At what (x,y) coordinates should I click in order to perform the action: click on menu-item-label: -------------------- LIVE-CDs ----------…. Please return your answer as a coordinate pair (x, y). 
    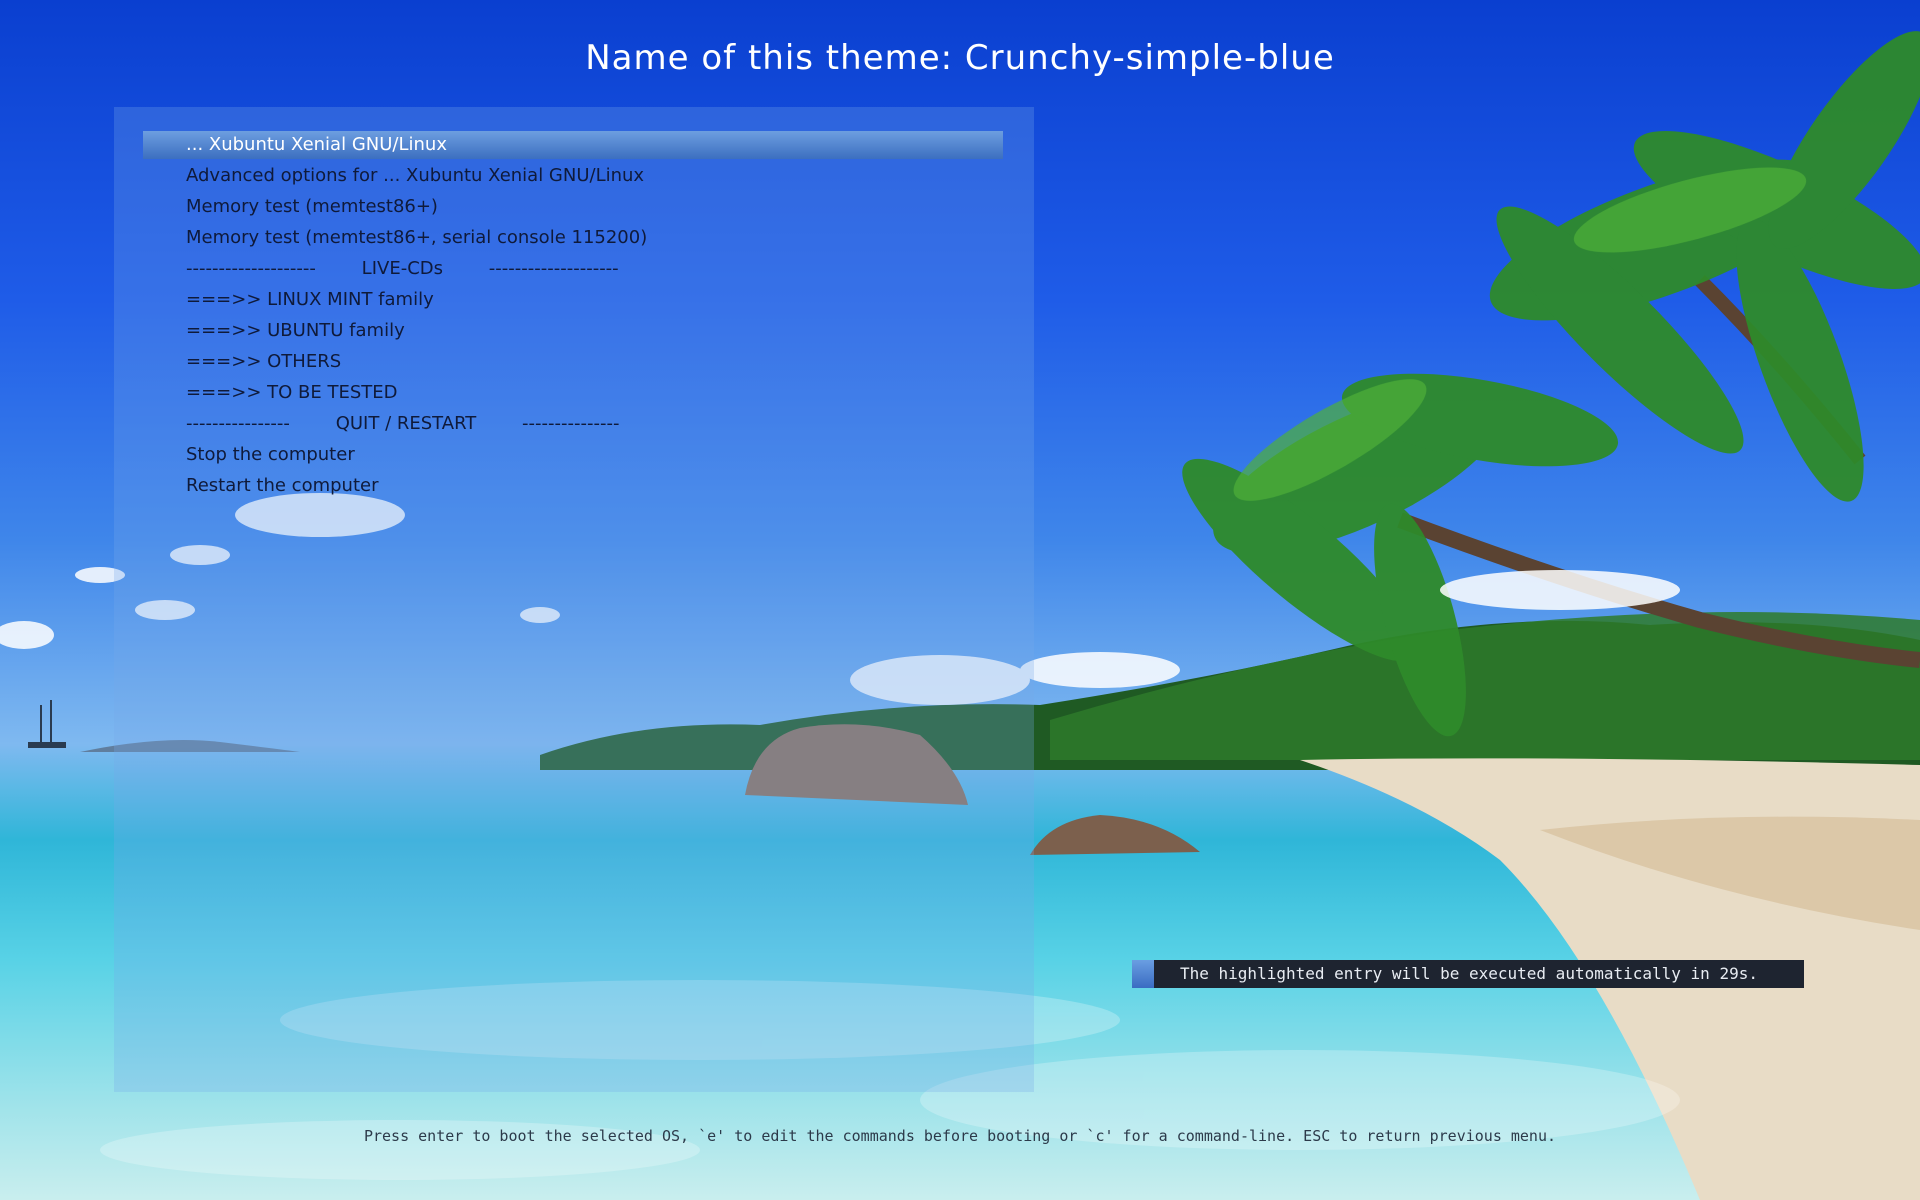
    Looking at the image, I should click on (402, 268).